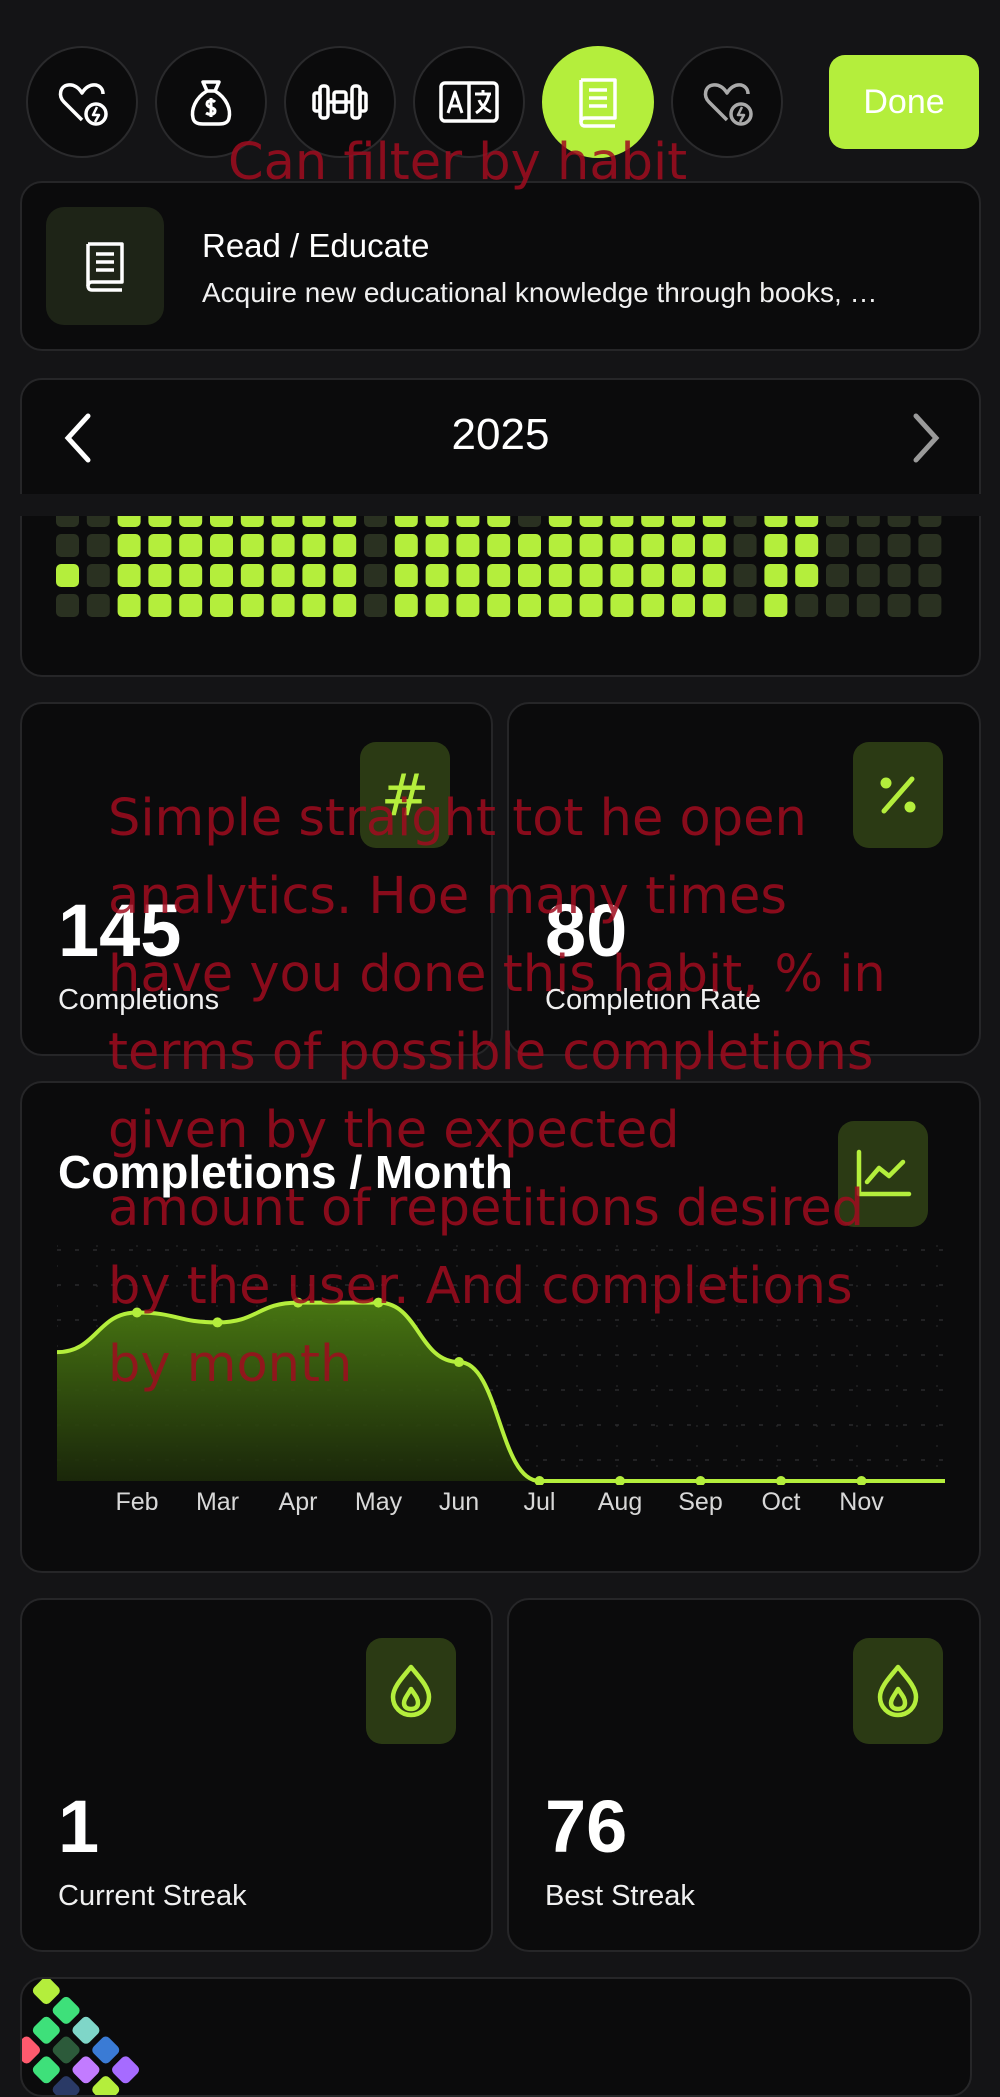 This screenshot has width=1000, height=2097. I want to click on completion-rate-icon-tile, so click(898, 795).